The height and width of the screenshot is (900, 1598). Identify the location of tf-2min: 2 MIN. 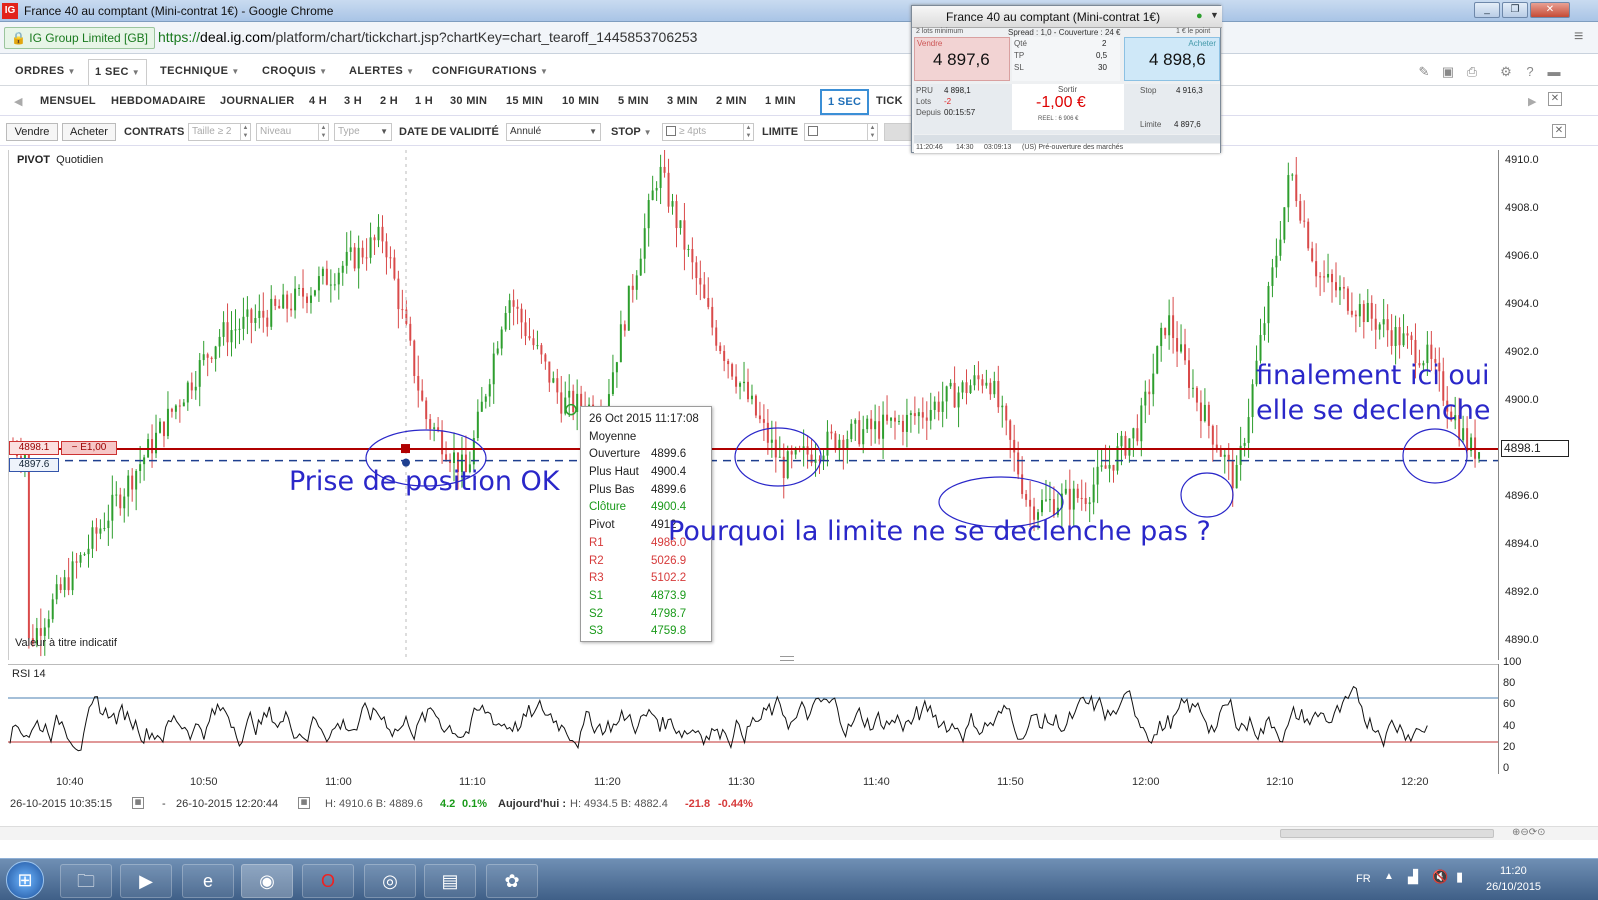
(731, 101).